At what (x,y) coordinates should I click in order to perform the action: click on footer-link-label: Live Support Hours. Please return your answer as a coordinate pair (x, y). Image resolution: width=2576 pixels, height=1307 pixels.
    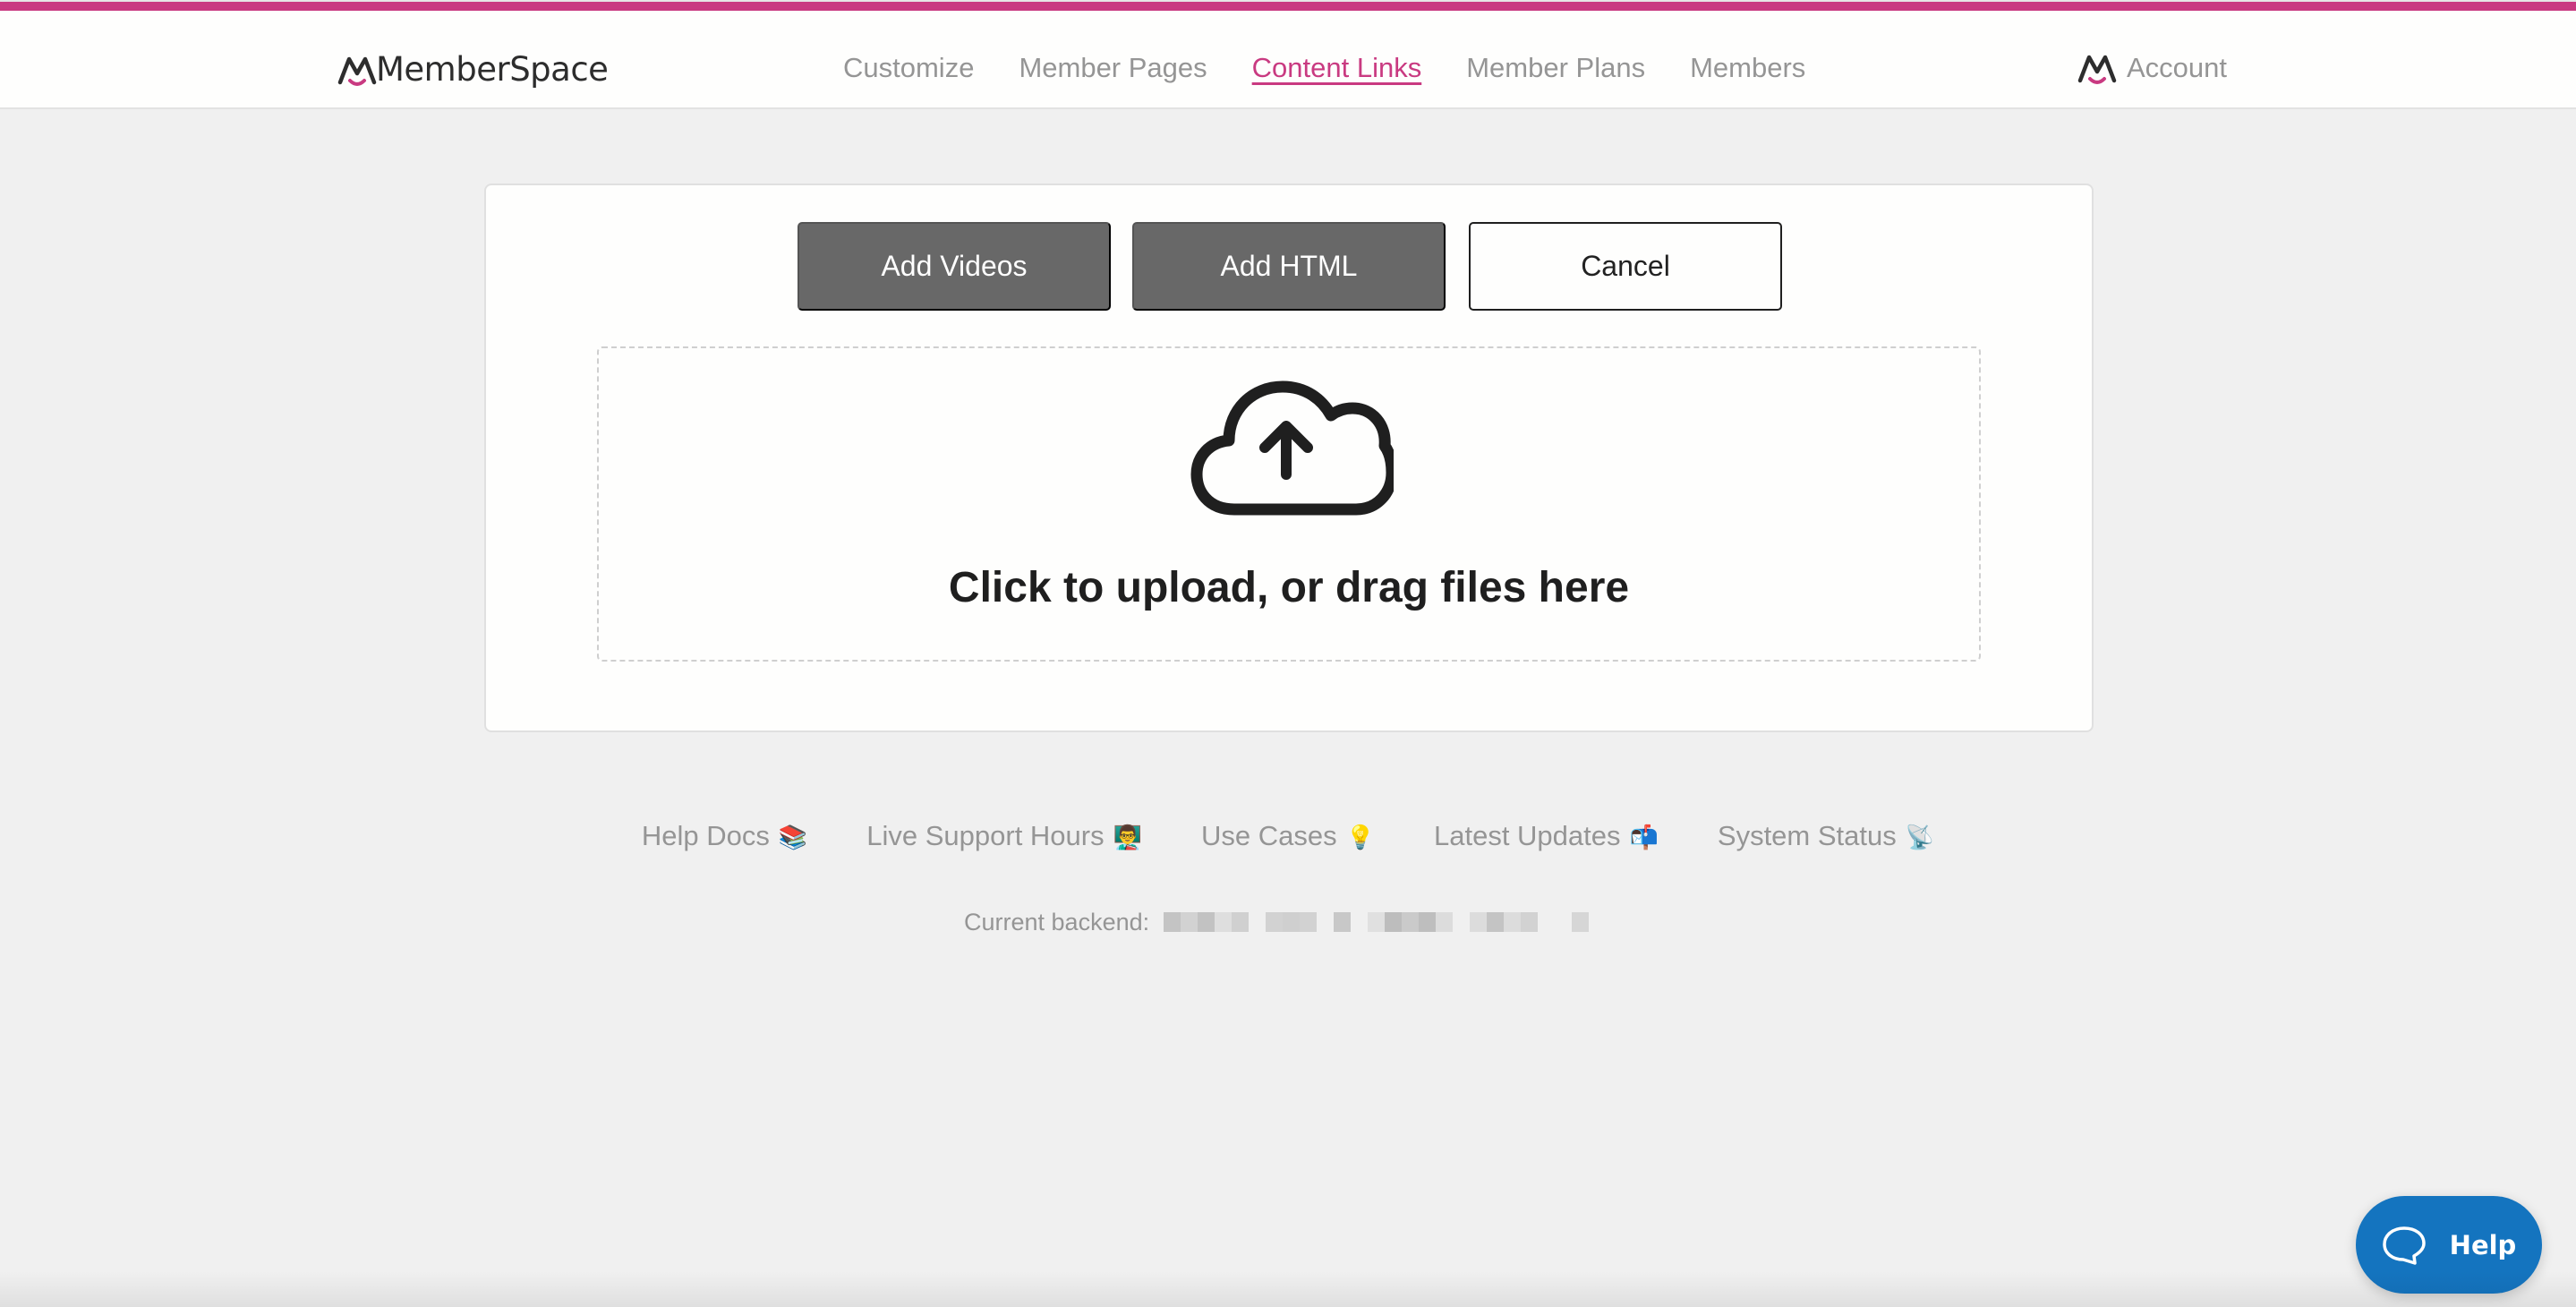
    Looking at the image, I should click on (985, 835).